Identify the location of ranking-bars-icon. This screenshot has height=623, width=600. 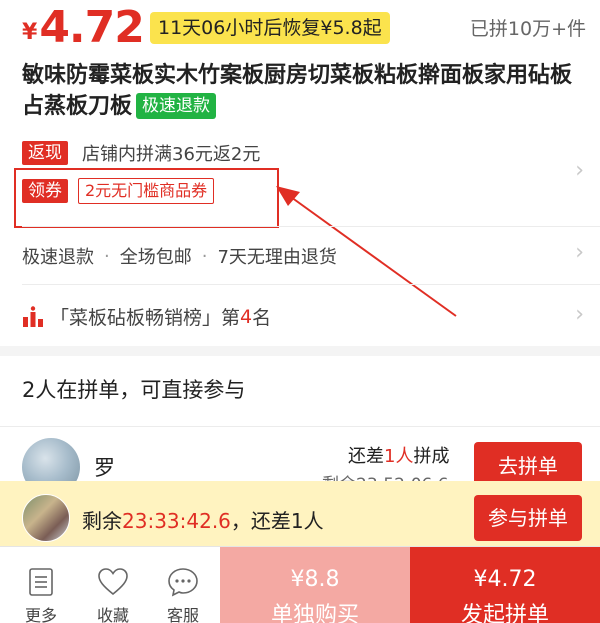
(33, 316).